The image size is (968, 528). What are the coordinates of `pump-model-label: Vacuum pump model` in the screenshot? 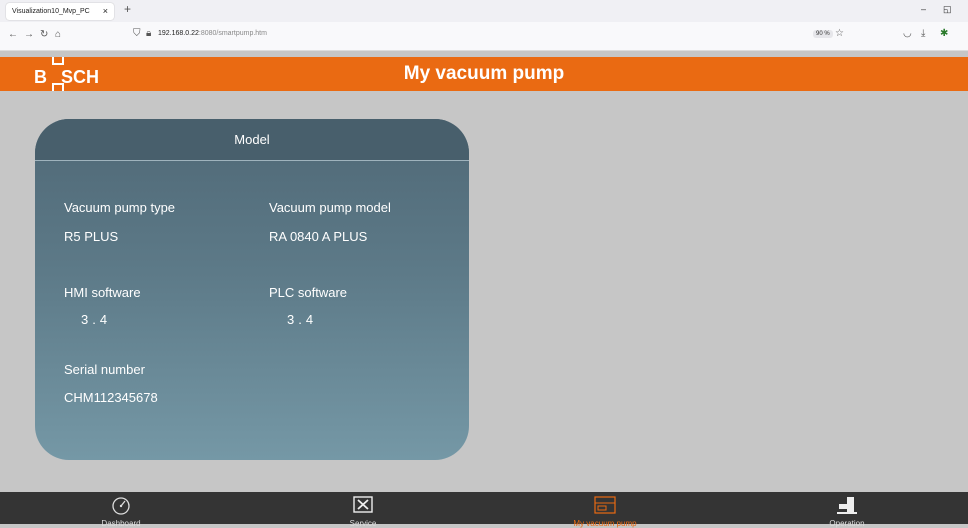 It's located at (330, 207).